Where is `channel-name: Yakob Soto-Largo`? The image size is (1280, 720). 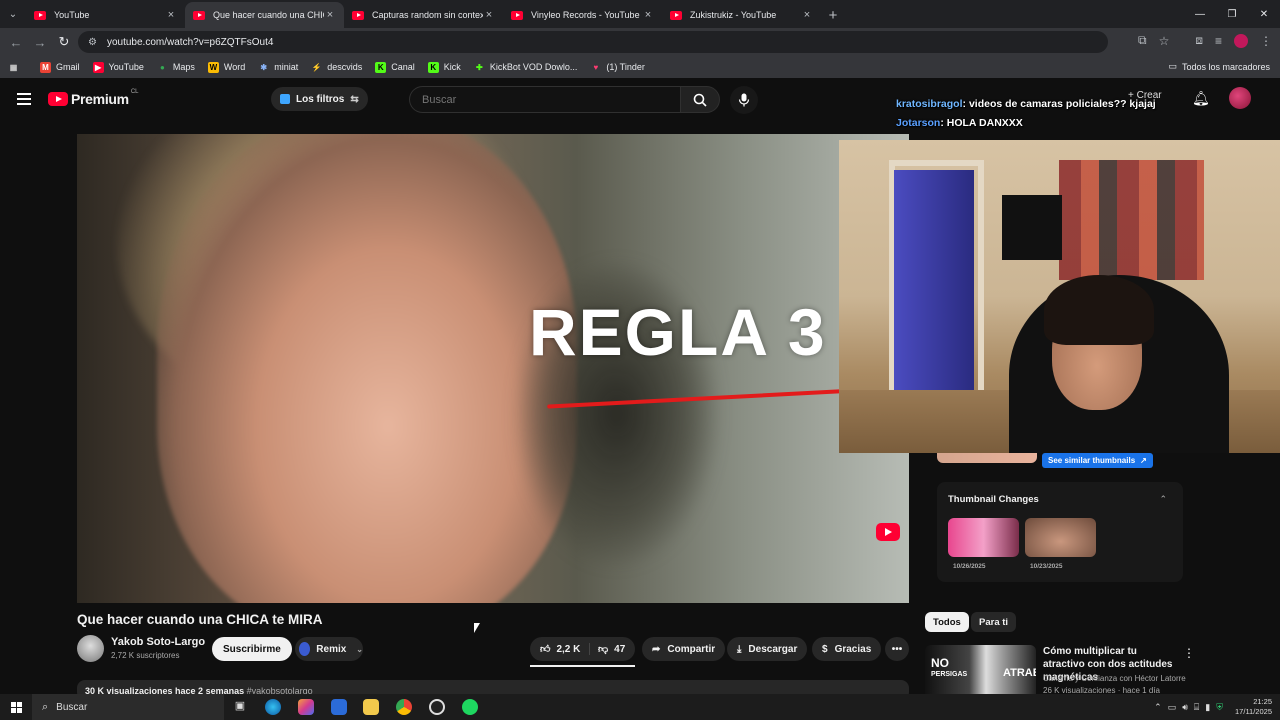
channel-name: Yakob Soto-Largo is located at coordinates (158, 642).